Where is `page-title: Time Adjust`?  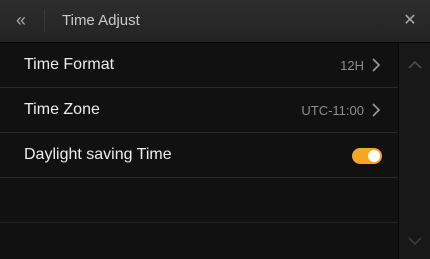
page-title: Time Adjust is located at coordinates (101, 20).